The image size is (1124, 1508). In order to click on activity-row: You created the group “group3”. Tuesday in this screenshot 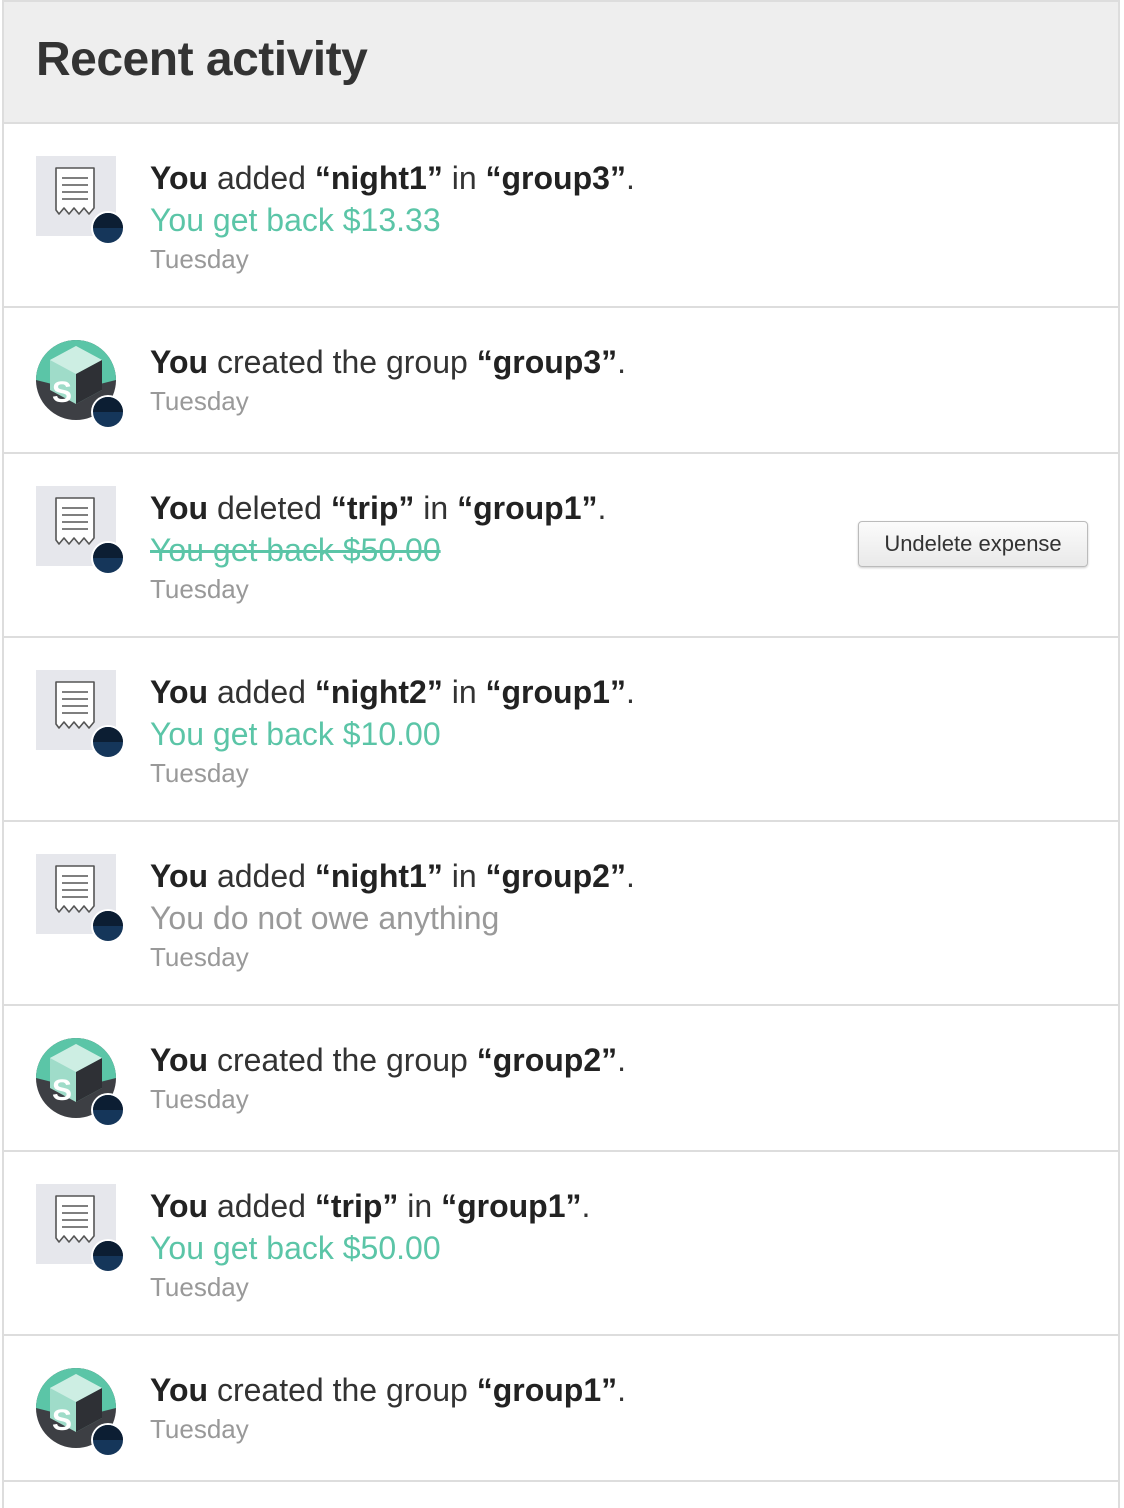, I will do `click(561, 381)`.